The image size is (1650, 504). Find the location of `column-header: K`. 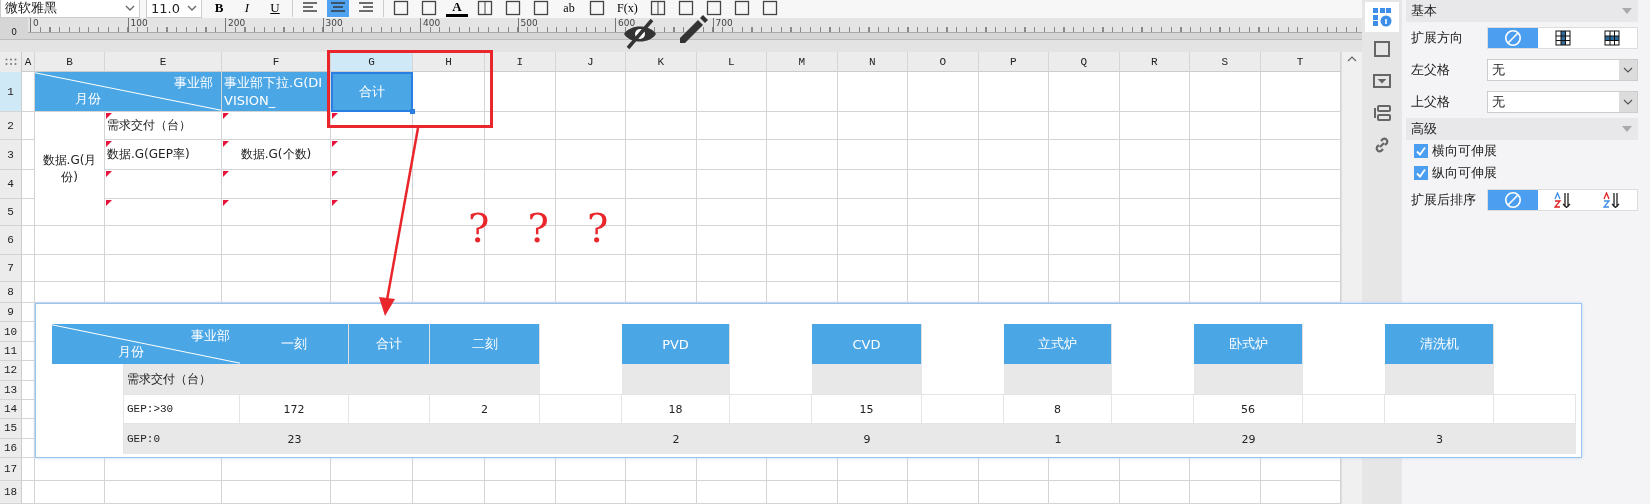

column-header: K is located at coordinates (661, 62).